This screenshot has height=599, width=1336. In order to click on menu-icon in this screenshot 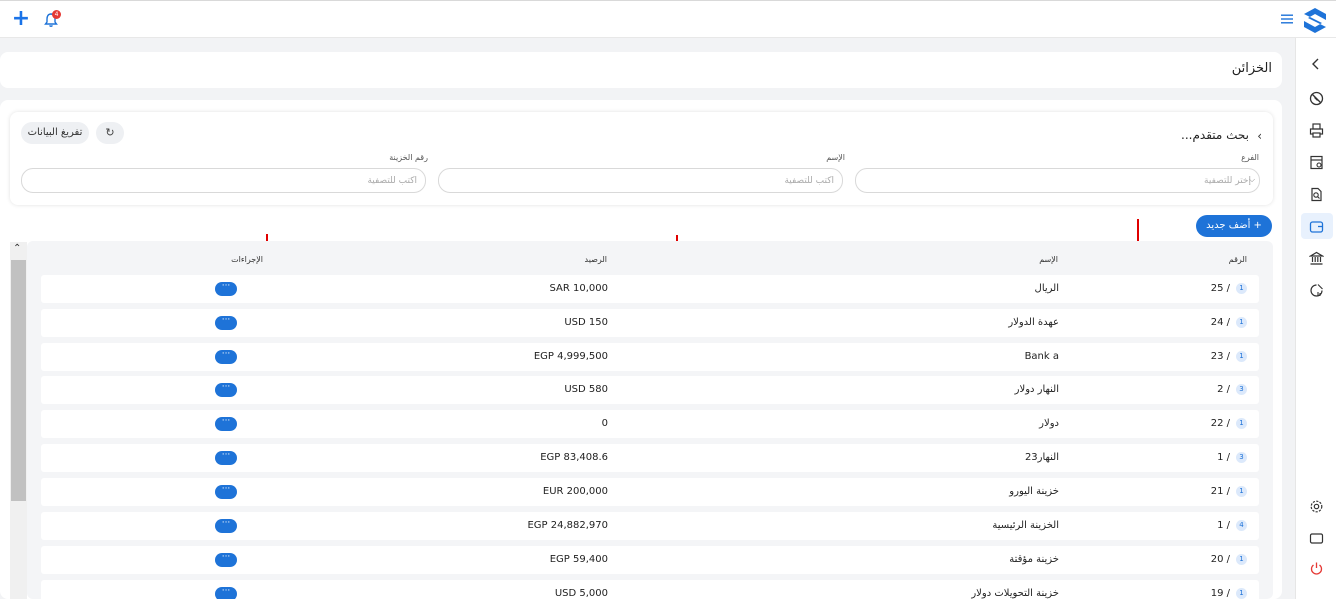, I will do `click(1287, 19)`.